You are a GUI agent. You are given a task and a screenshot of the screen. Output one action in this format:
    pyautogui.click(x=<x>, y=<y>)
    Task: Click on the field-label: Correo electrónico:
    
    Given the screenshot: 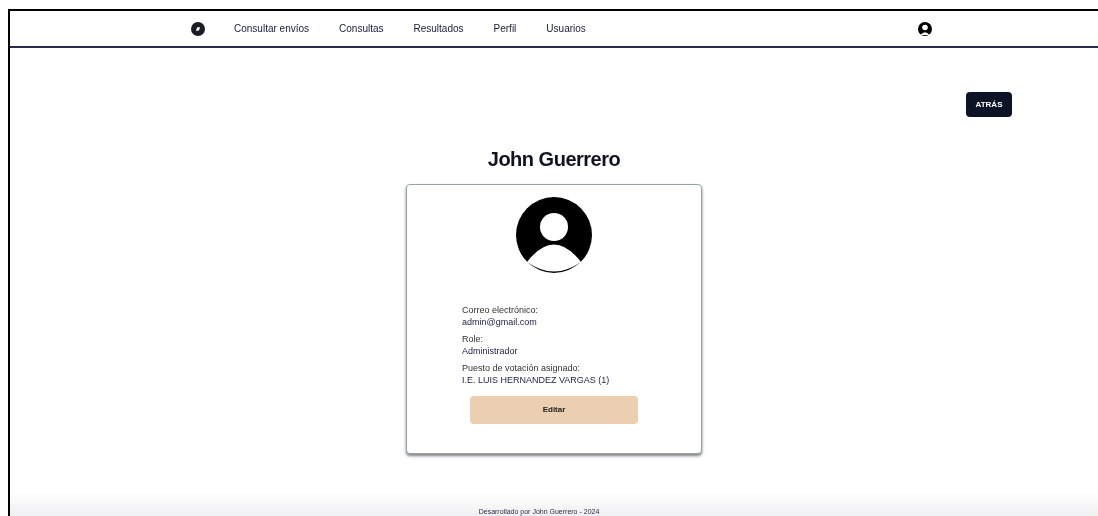 What is the action you would take?
    pyautogui.click(x=501, y=310)
    